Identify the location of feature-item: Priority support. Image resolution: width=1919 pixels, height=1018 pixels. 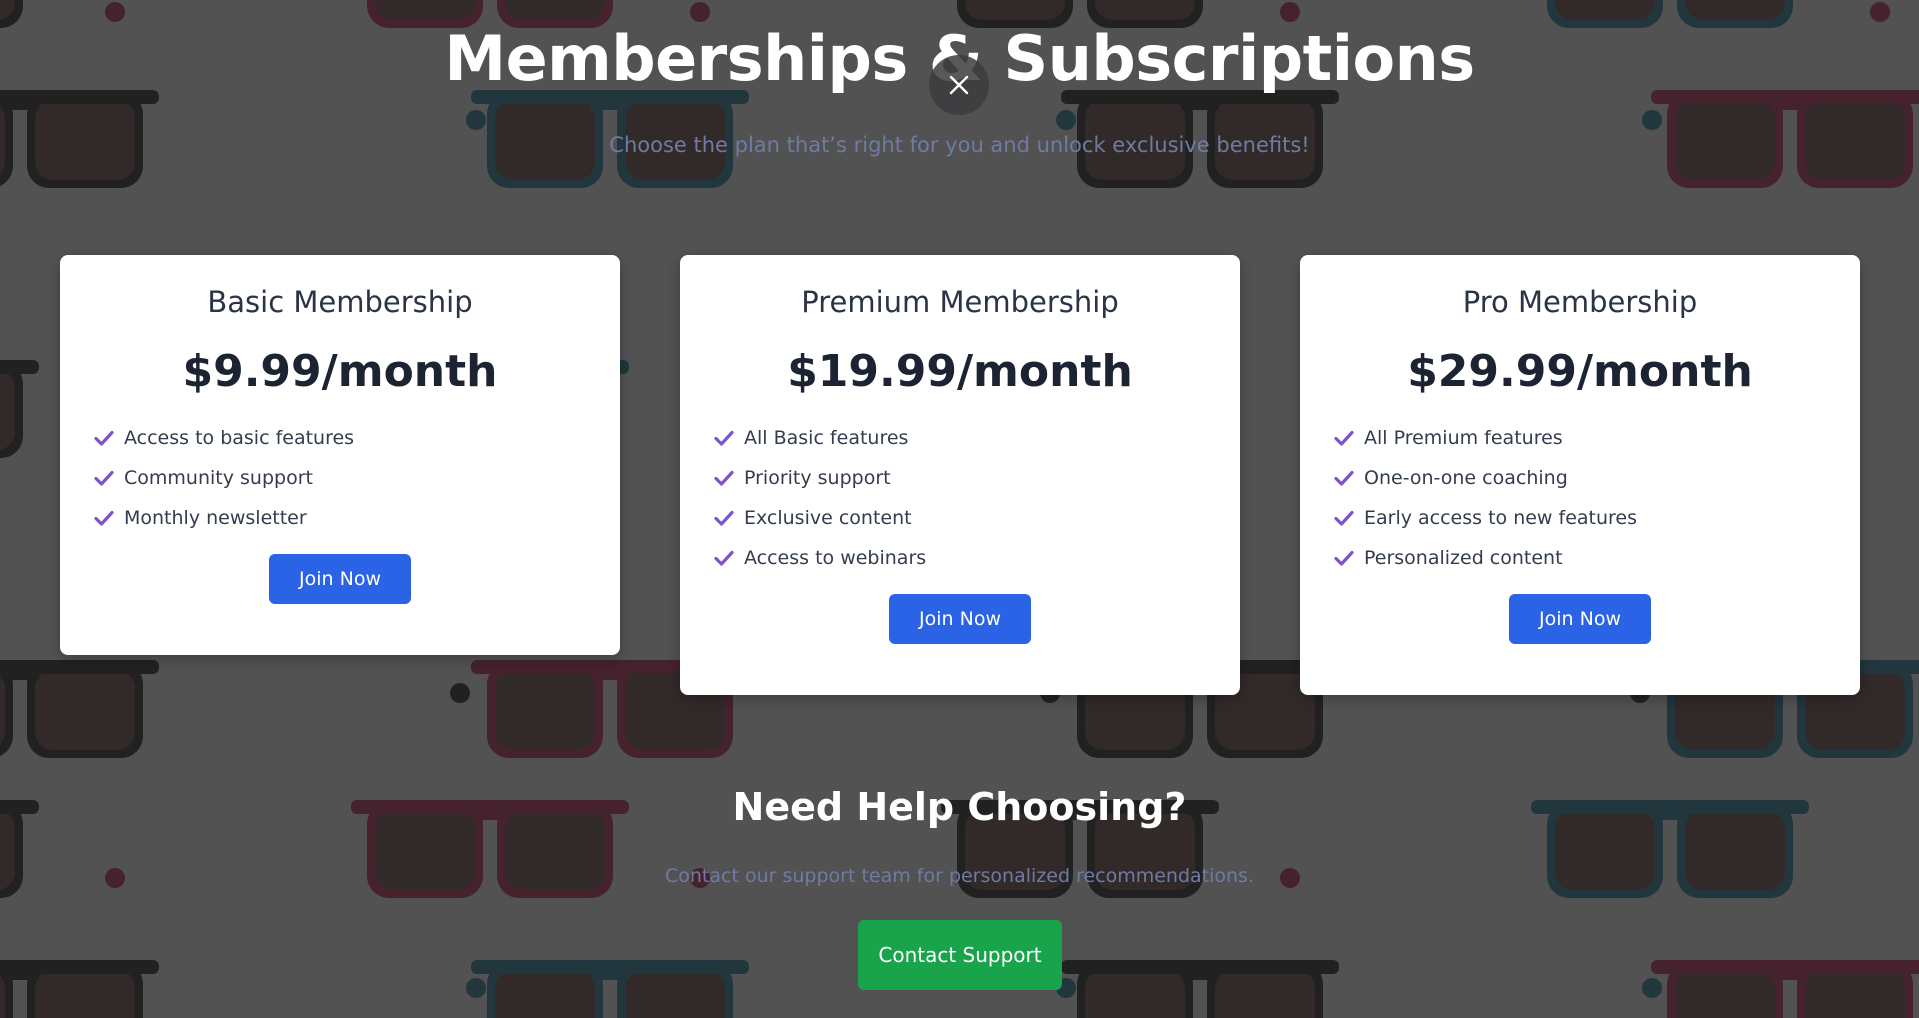
(960, 478).